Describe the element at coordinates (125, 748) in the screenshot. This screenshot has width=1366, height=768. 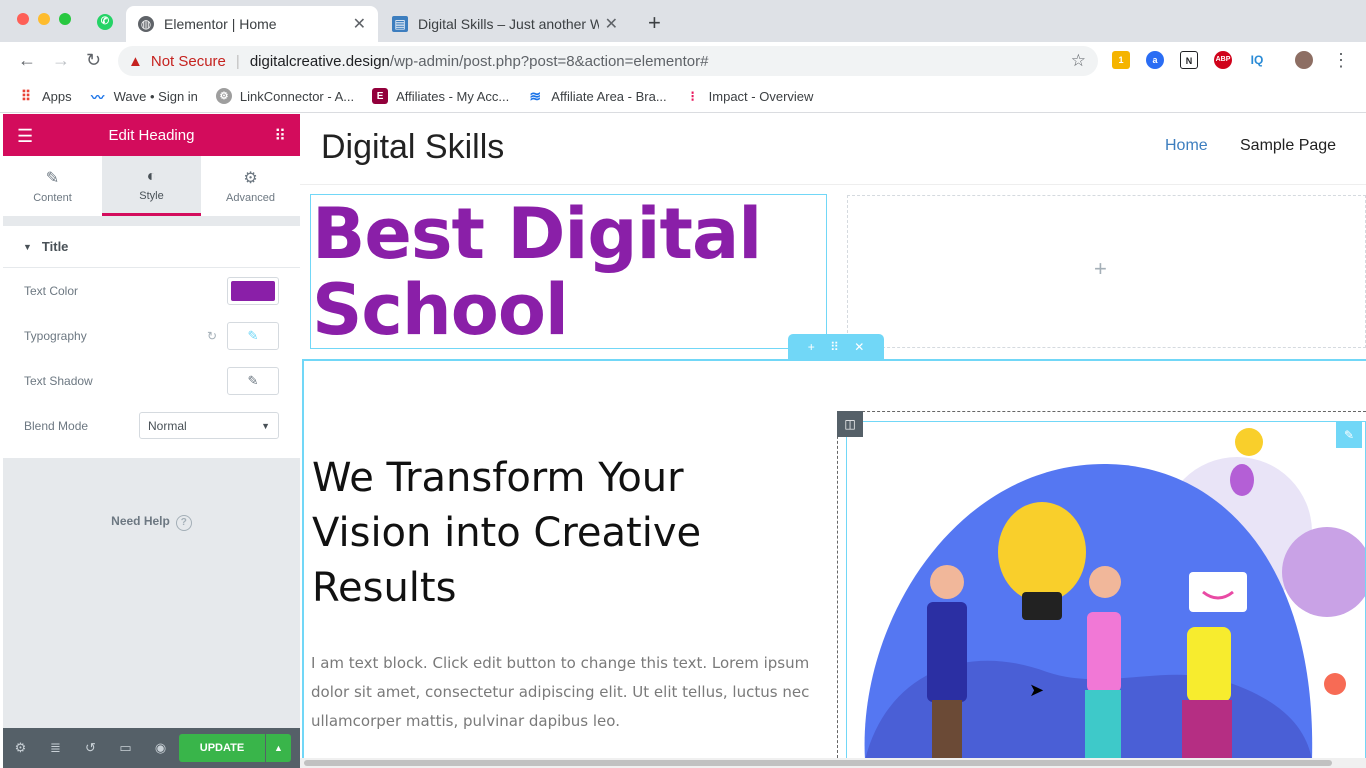
I see `responsive-desktop-icon: ▭` at that location.